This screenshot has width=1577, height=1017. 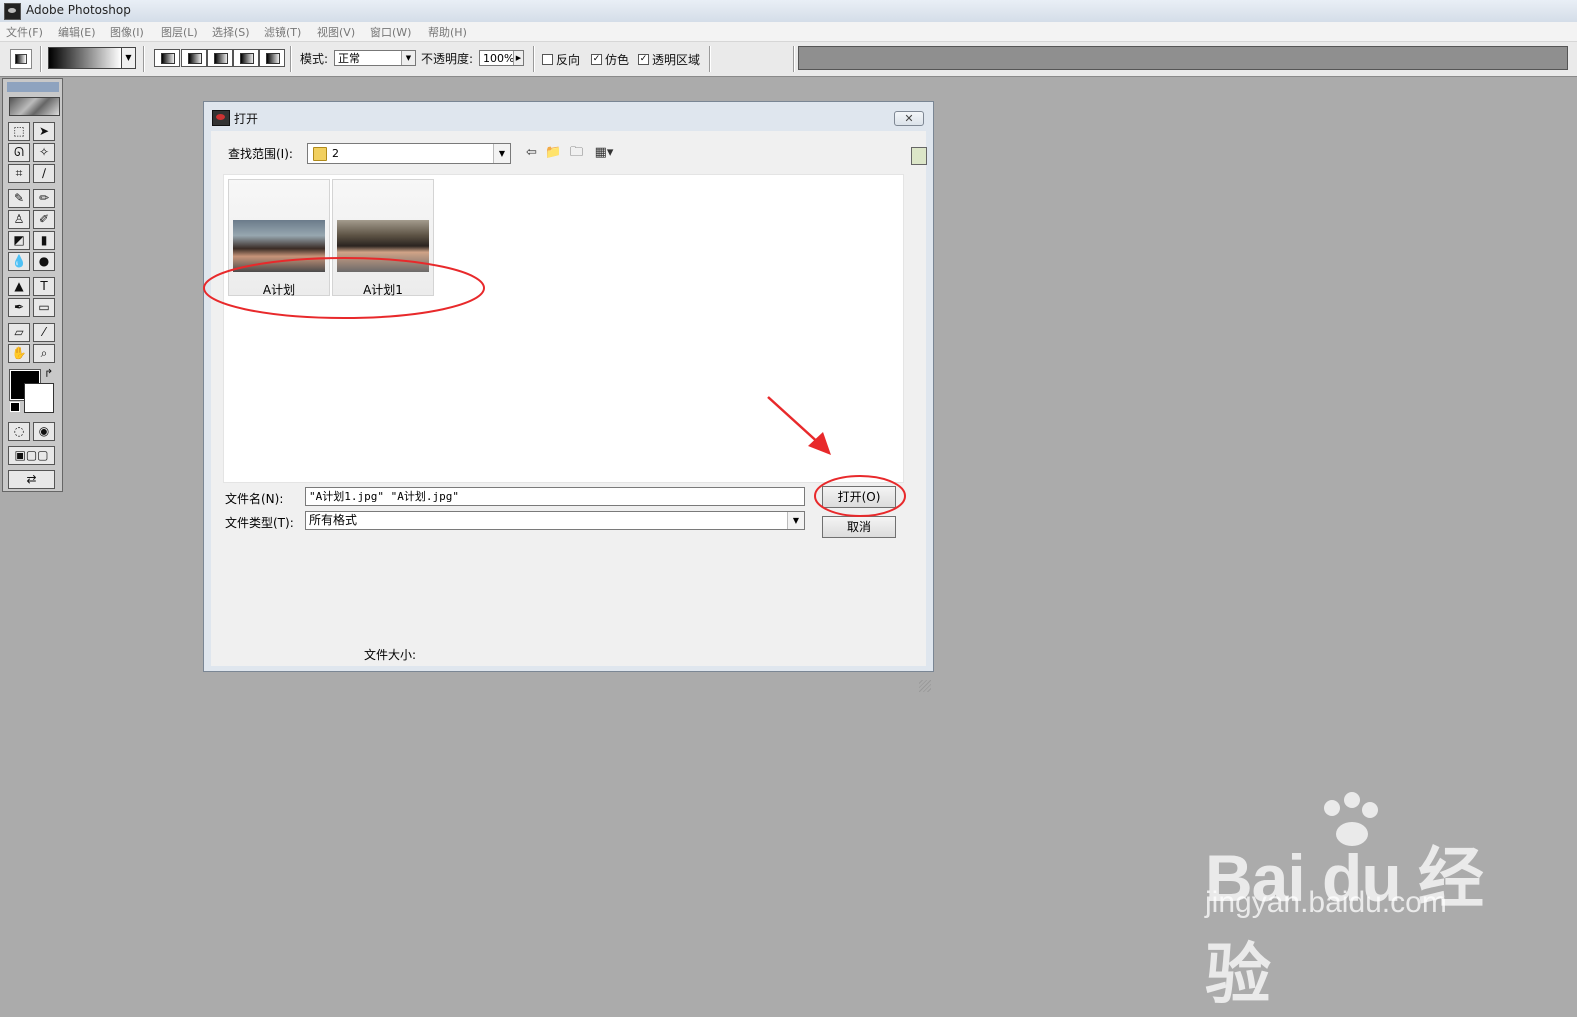 I want to click on resize-grip-icon, so click(x=925, y=686).